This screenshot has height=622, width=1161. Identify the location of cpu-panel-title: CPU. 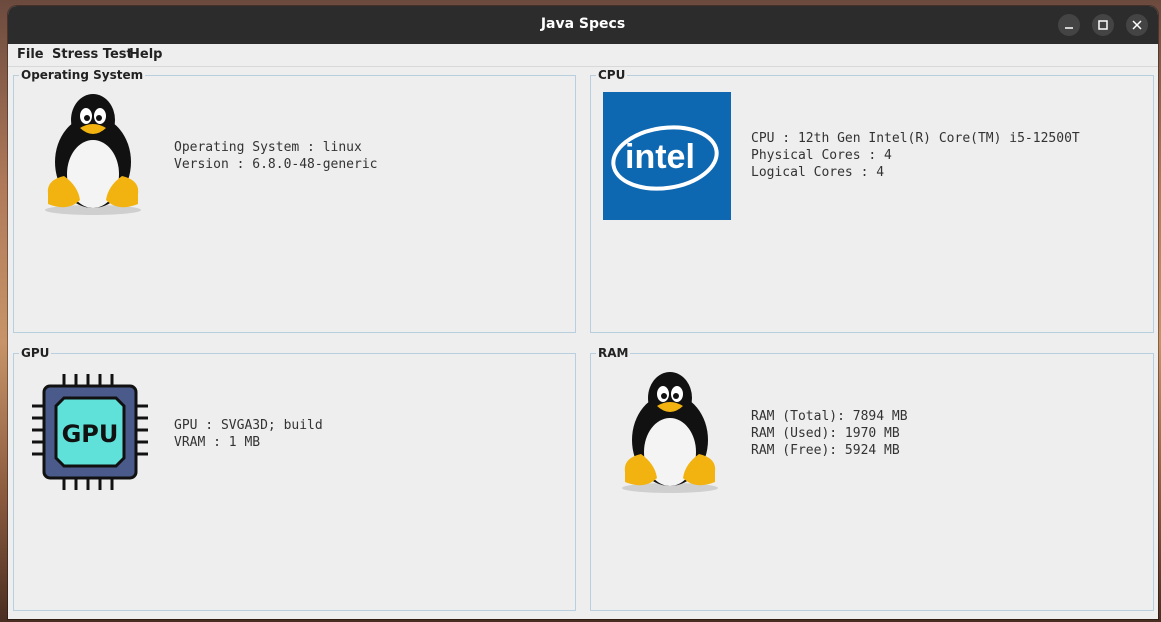
(612, 75).